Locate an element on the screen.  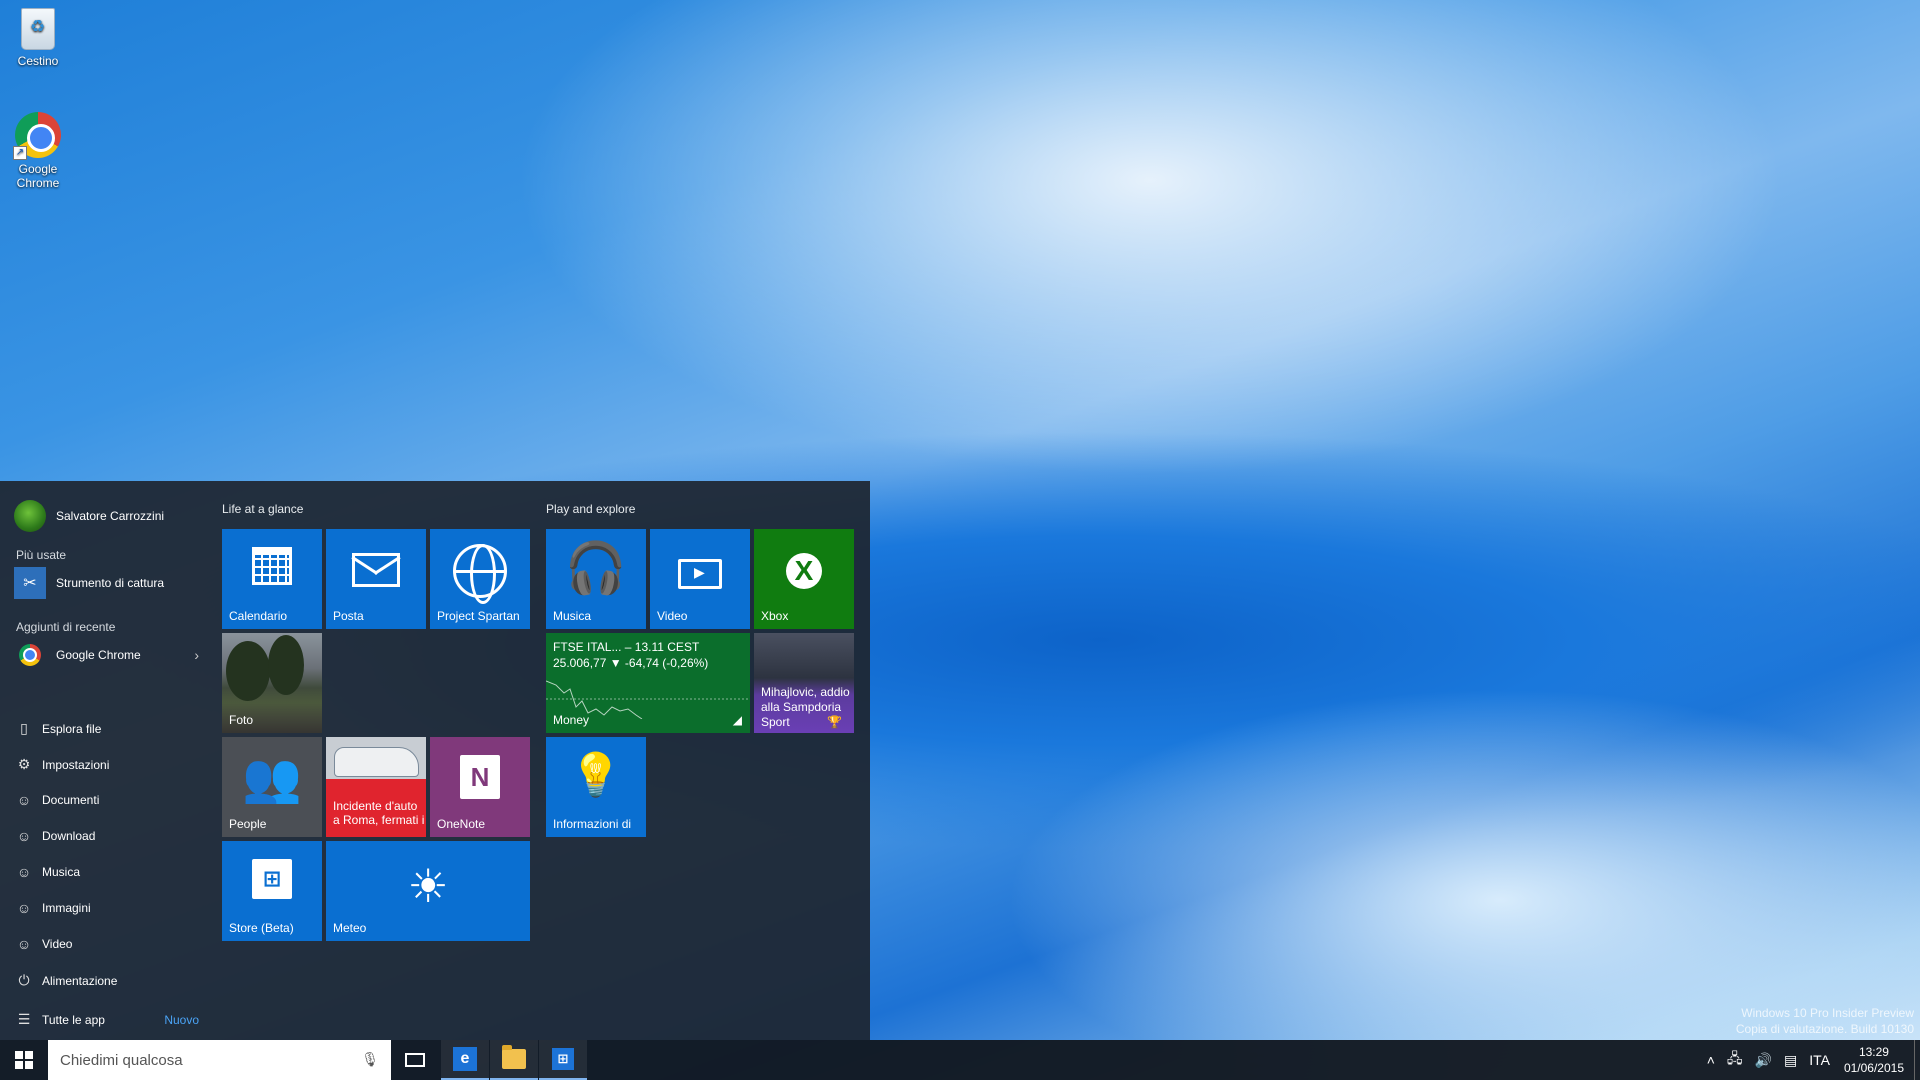
nav-documents: ☺ Documenti is located at coordinates (106, 800).